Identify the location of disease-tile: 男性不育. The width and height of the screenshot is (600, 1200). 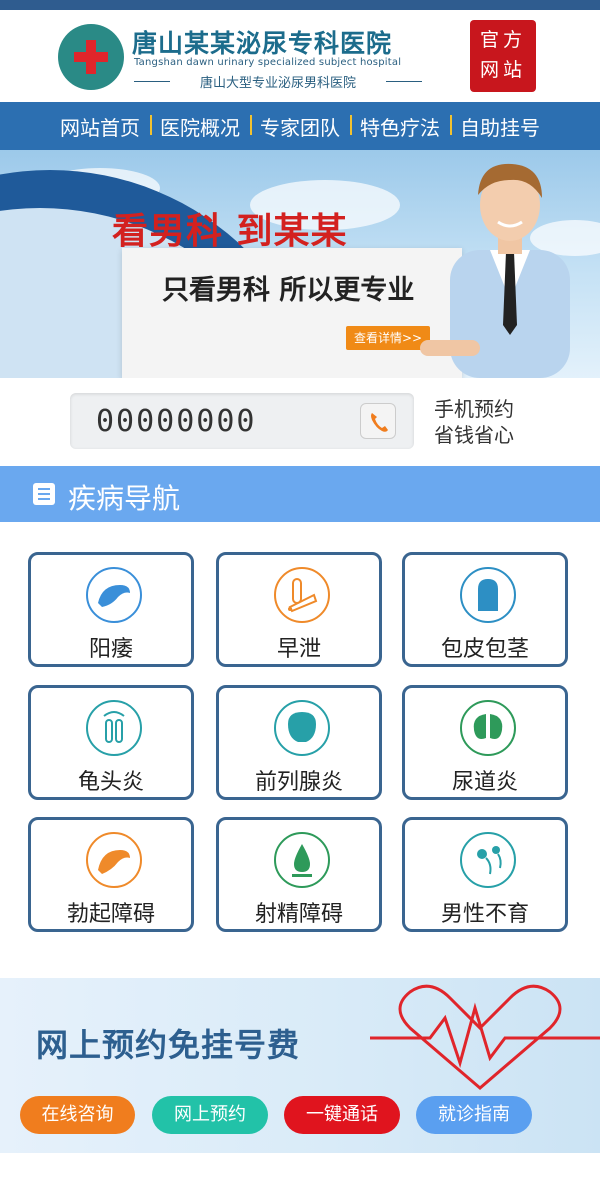
(485, 874).